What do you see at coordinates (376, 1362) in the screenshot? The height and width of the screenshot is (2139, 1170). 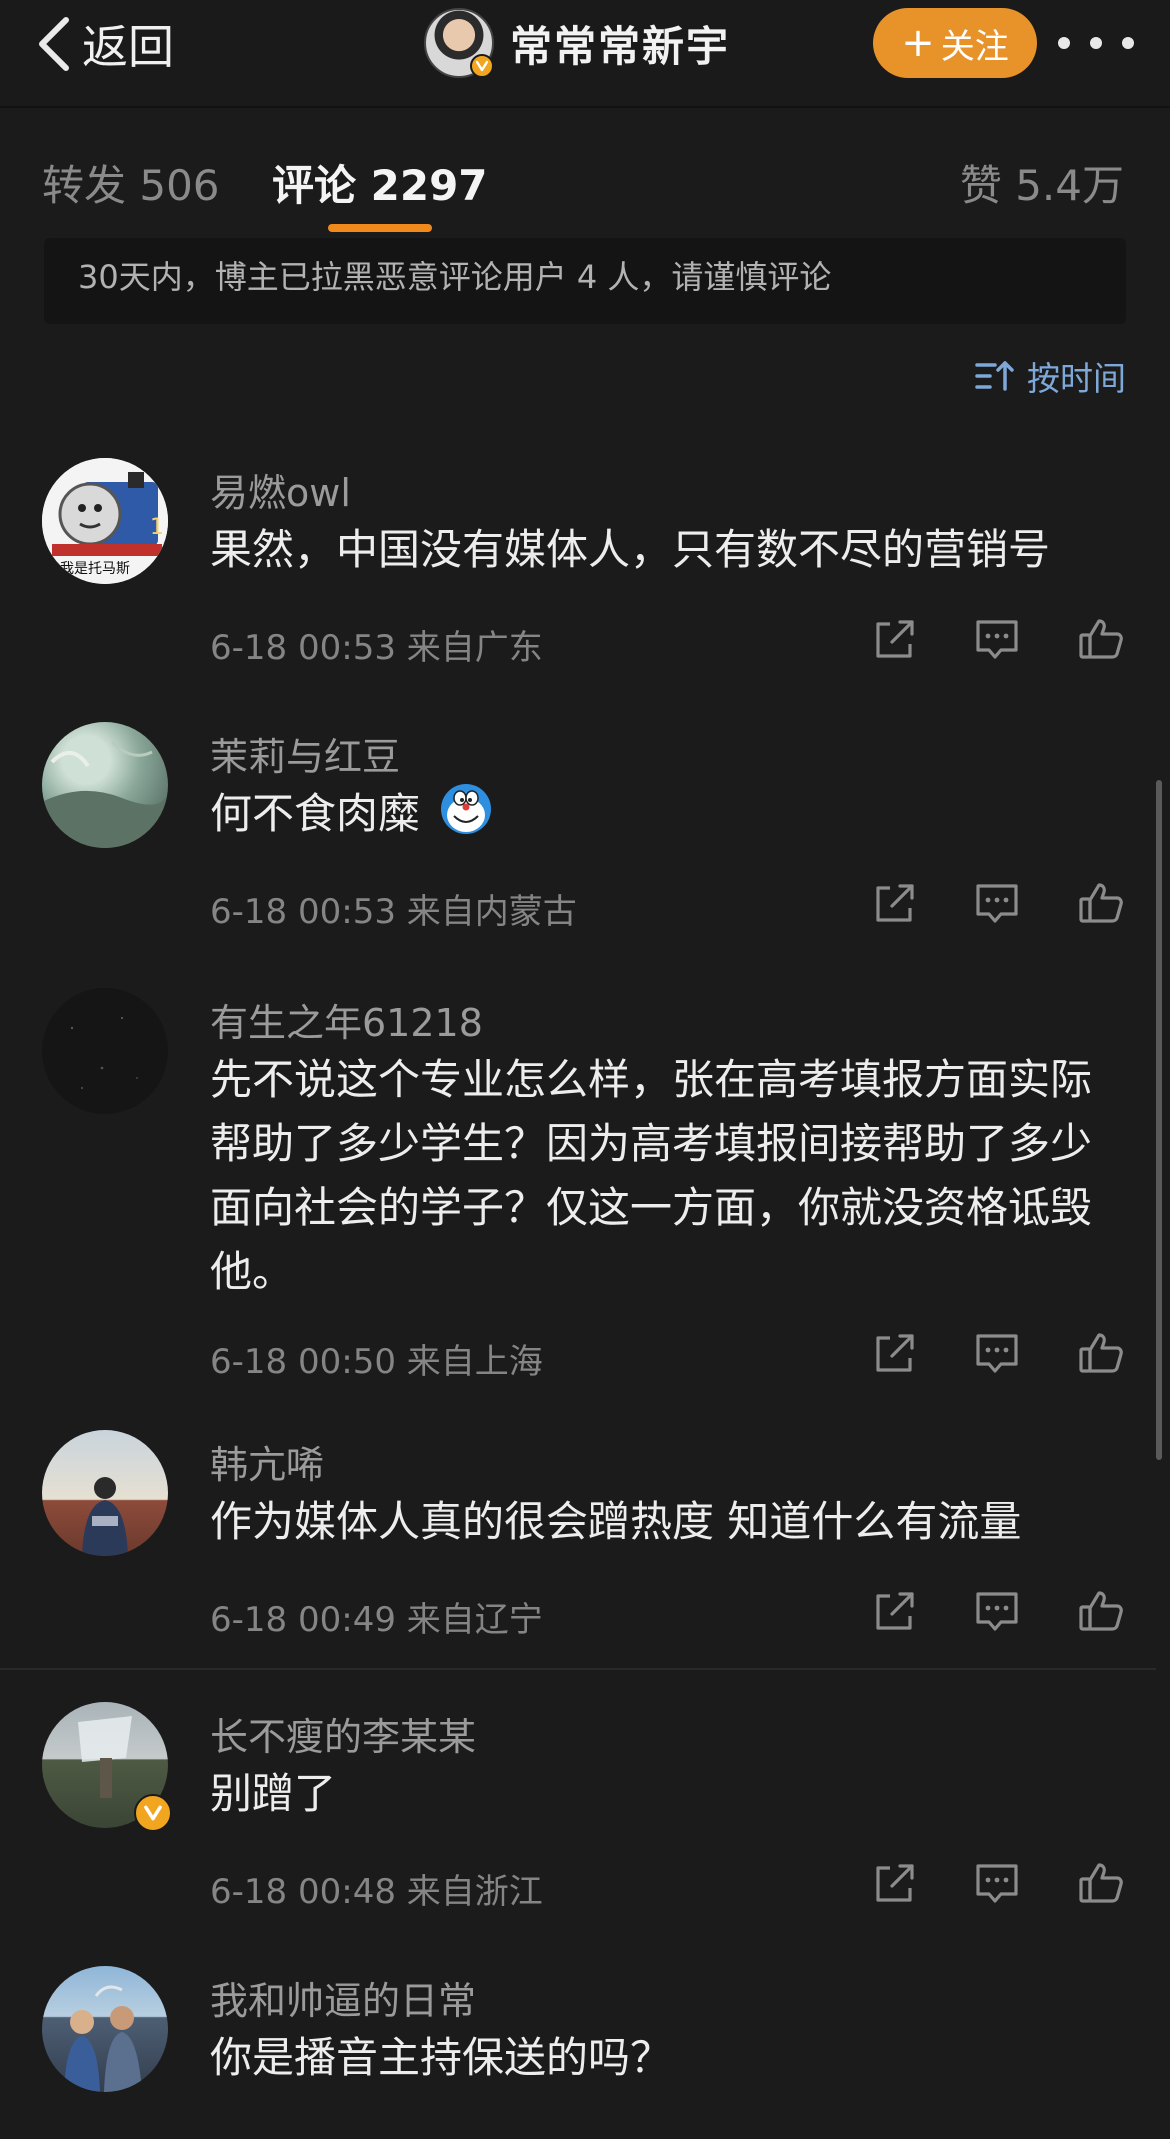 I see `comment-meta: 6-18 00:50 来自上海` at bounding box center [376, 1362].